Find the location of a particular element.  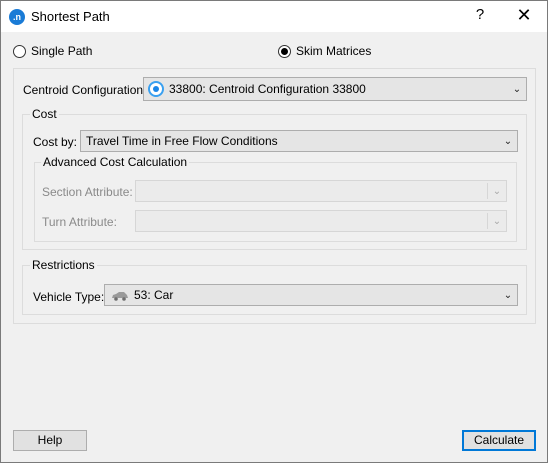

cost-by-label: Cost by: is located at coordinates (55, 142).